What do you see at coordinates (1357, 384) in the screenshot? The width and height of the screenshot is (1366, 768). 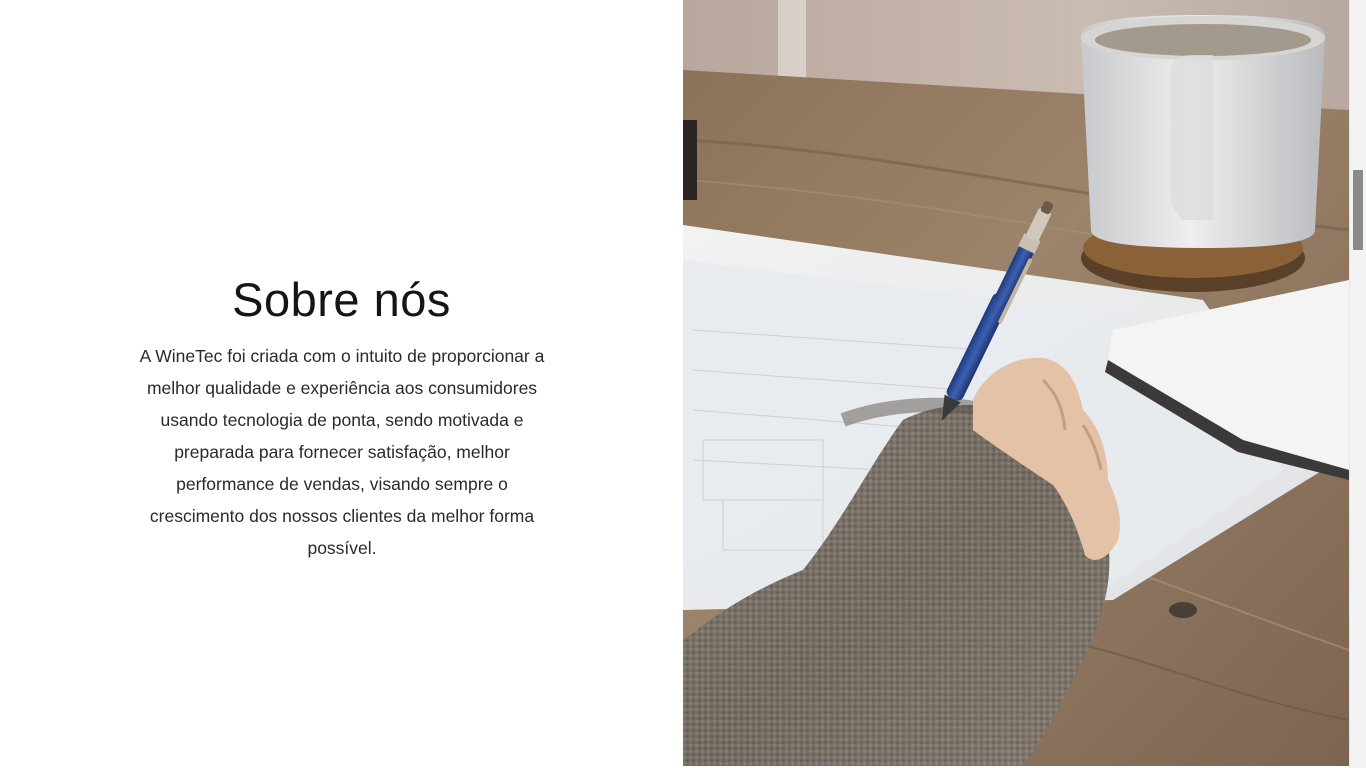 I see `vertical-scrollbar` at bounding box center [1357, 384].